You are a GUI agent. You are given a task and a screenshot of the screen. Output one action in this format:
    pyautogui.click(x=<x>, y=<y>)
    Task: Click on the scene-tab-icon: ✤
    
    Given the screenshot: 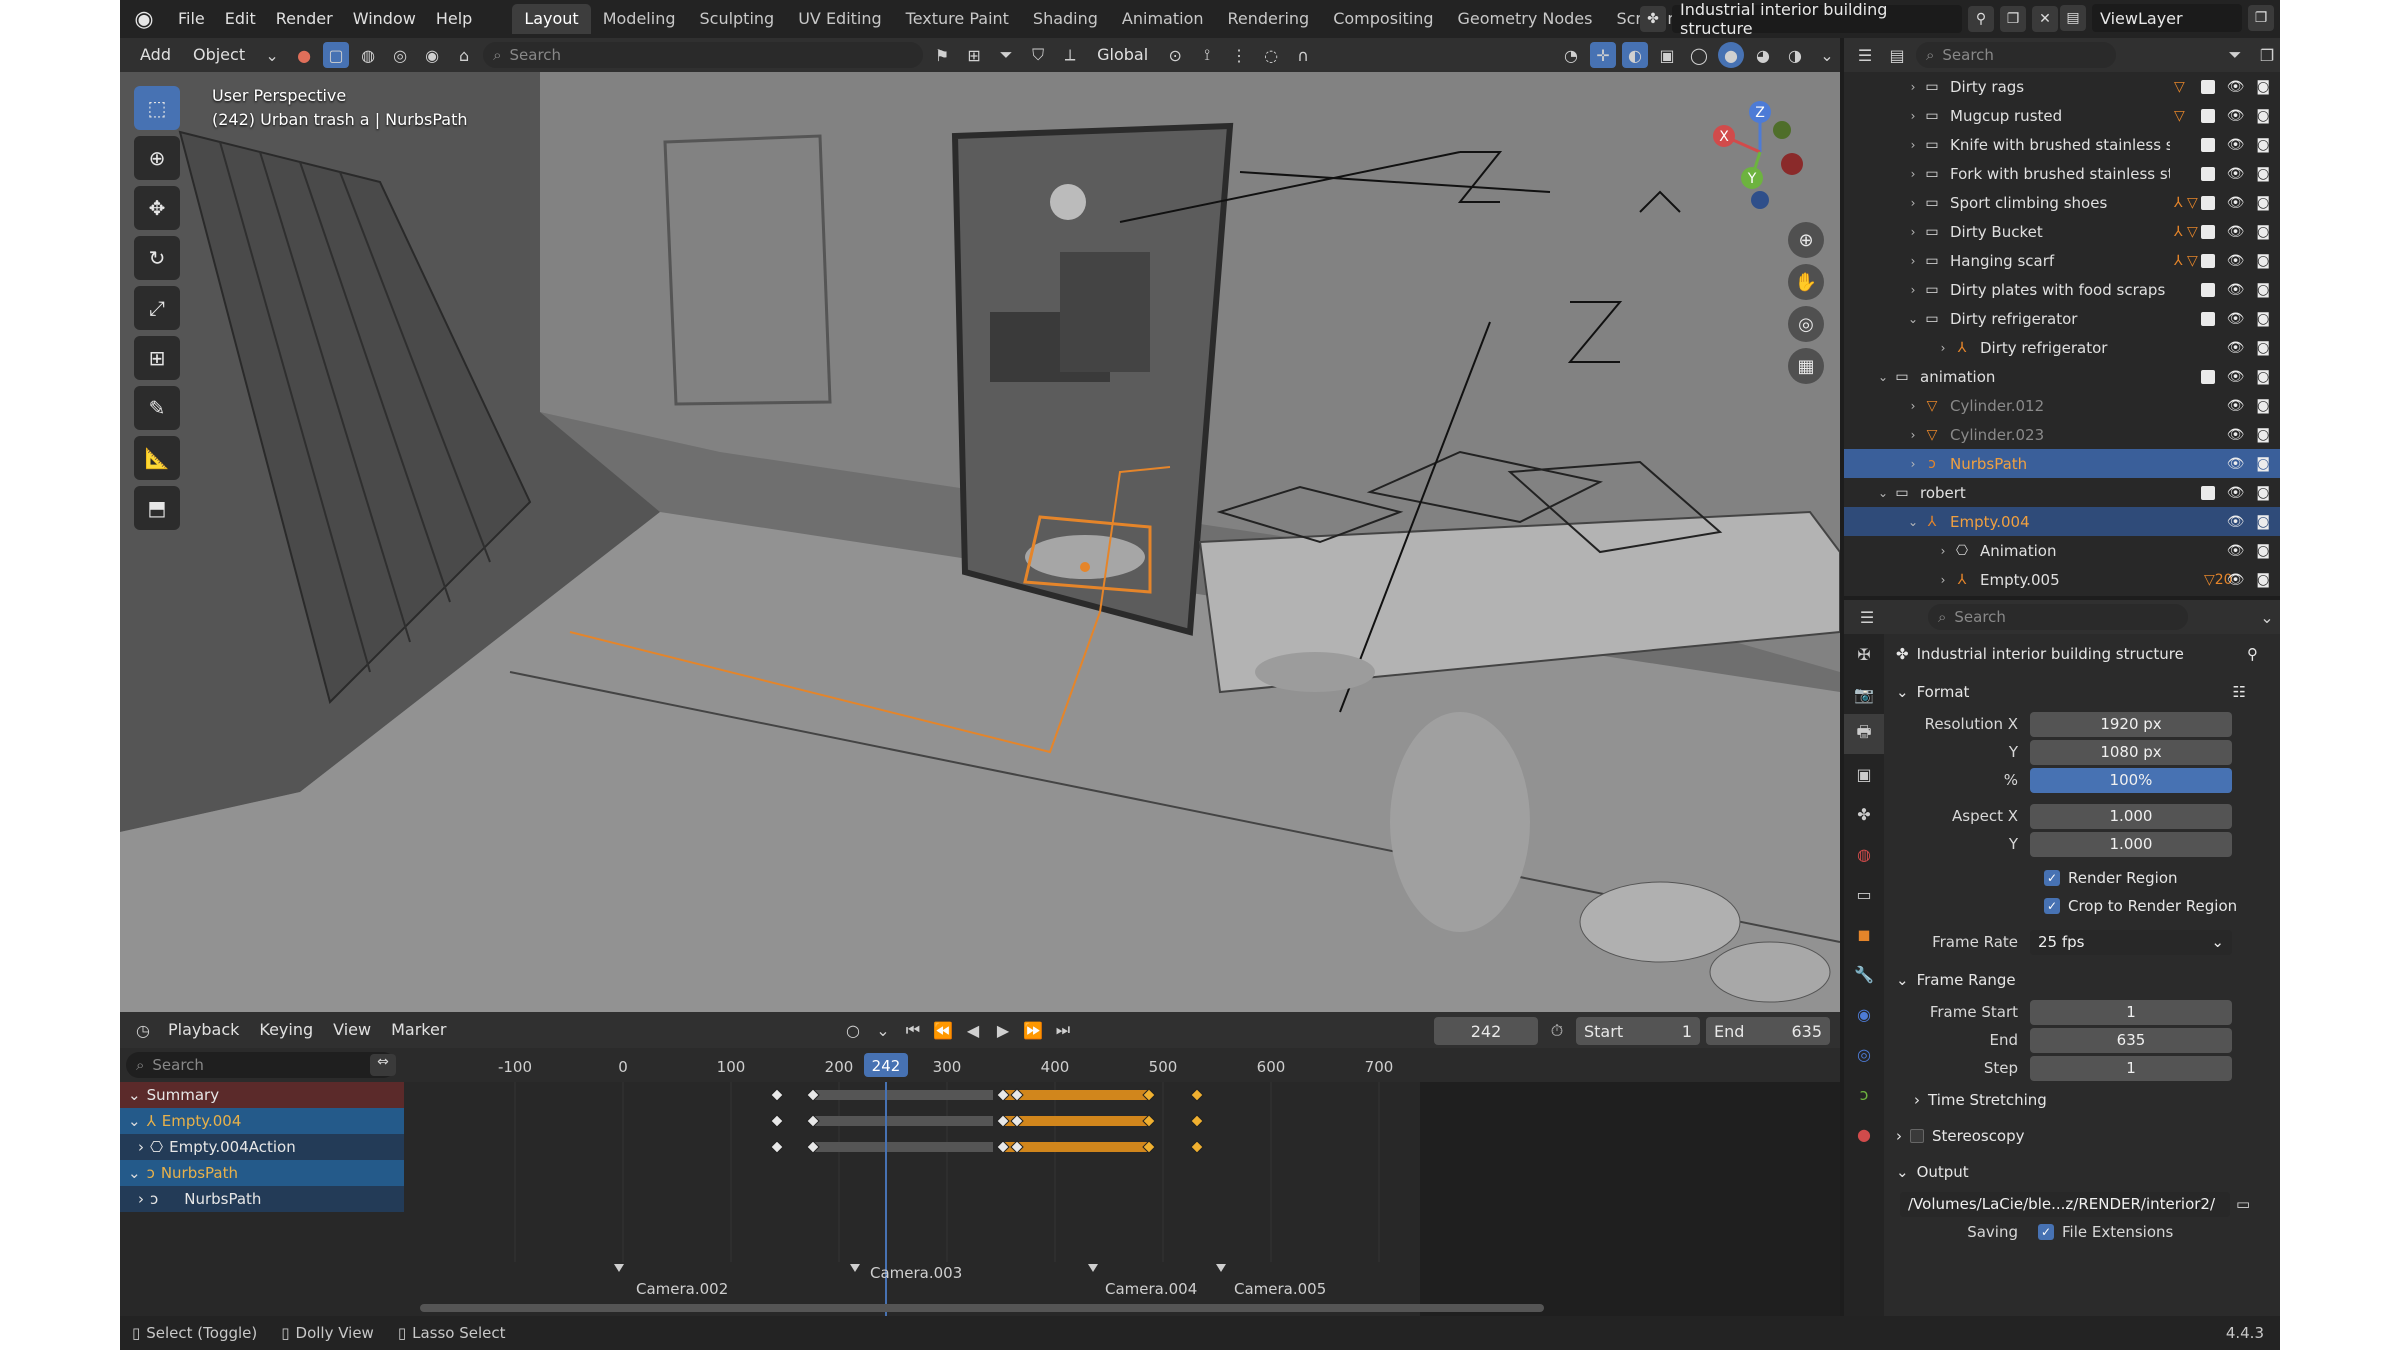 What is the action you would take?
    pyautogui.click(x=1864, y=814)
    